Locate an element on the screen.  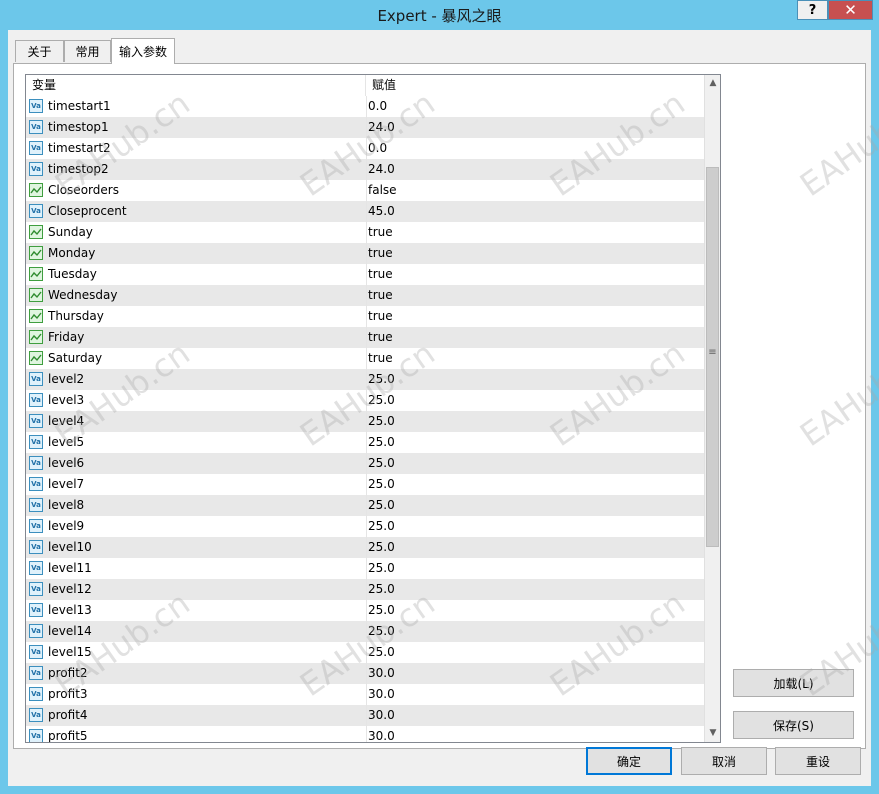
parameter-name: timestop2 is located at coordinates (78, 169).